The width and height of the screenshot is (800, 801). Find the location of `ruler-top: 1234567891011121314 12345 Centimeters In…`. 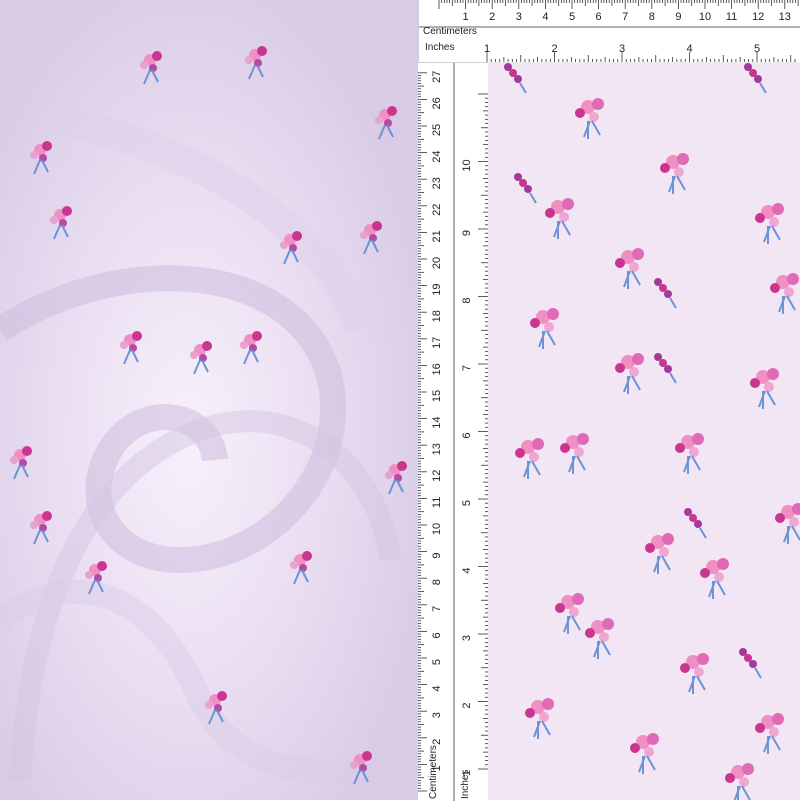

ruler-top: 1234567891011121314 12345 Centimeters In… is located at coordinates (609, 31).